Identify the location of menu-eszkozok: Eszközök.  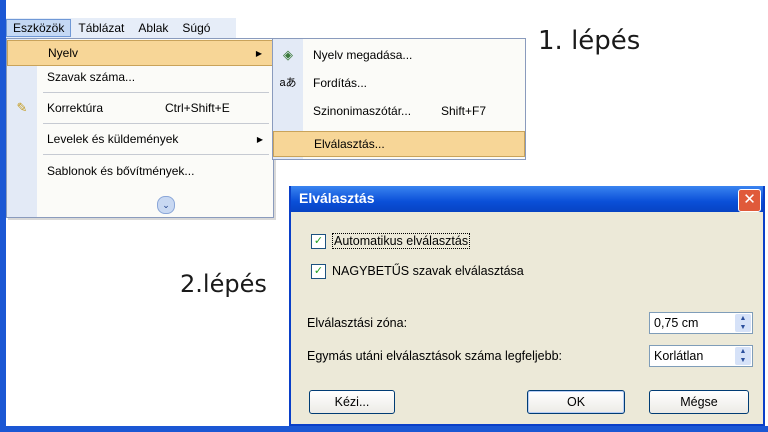
(39, 28).